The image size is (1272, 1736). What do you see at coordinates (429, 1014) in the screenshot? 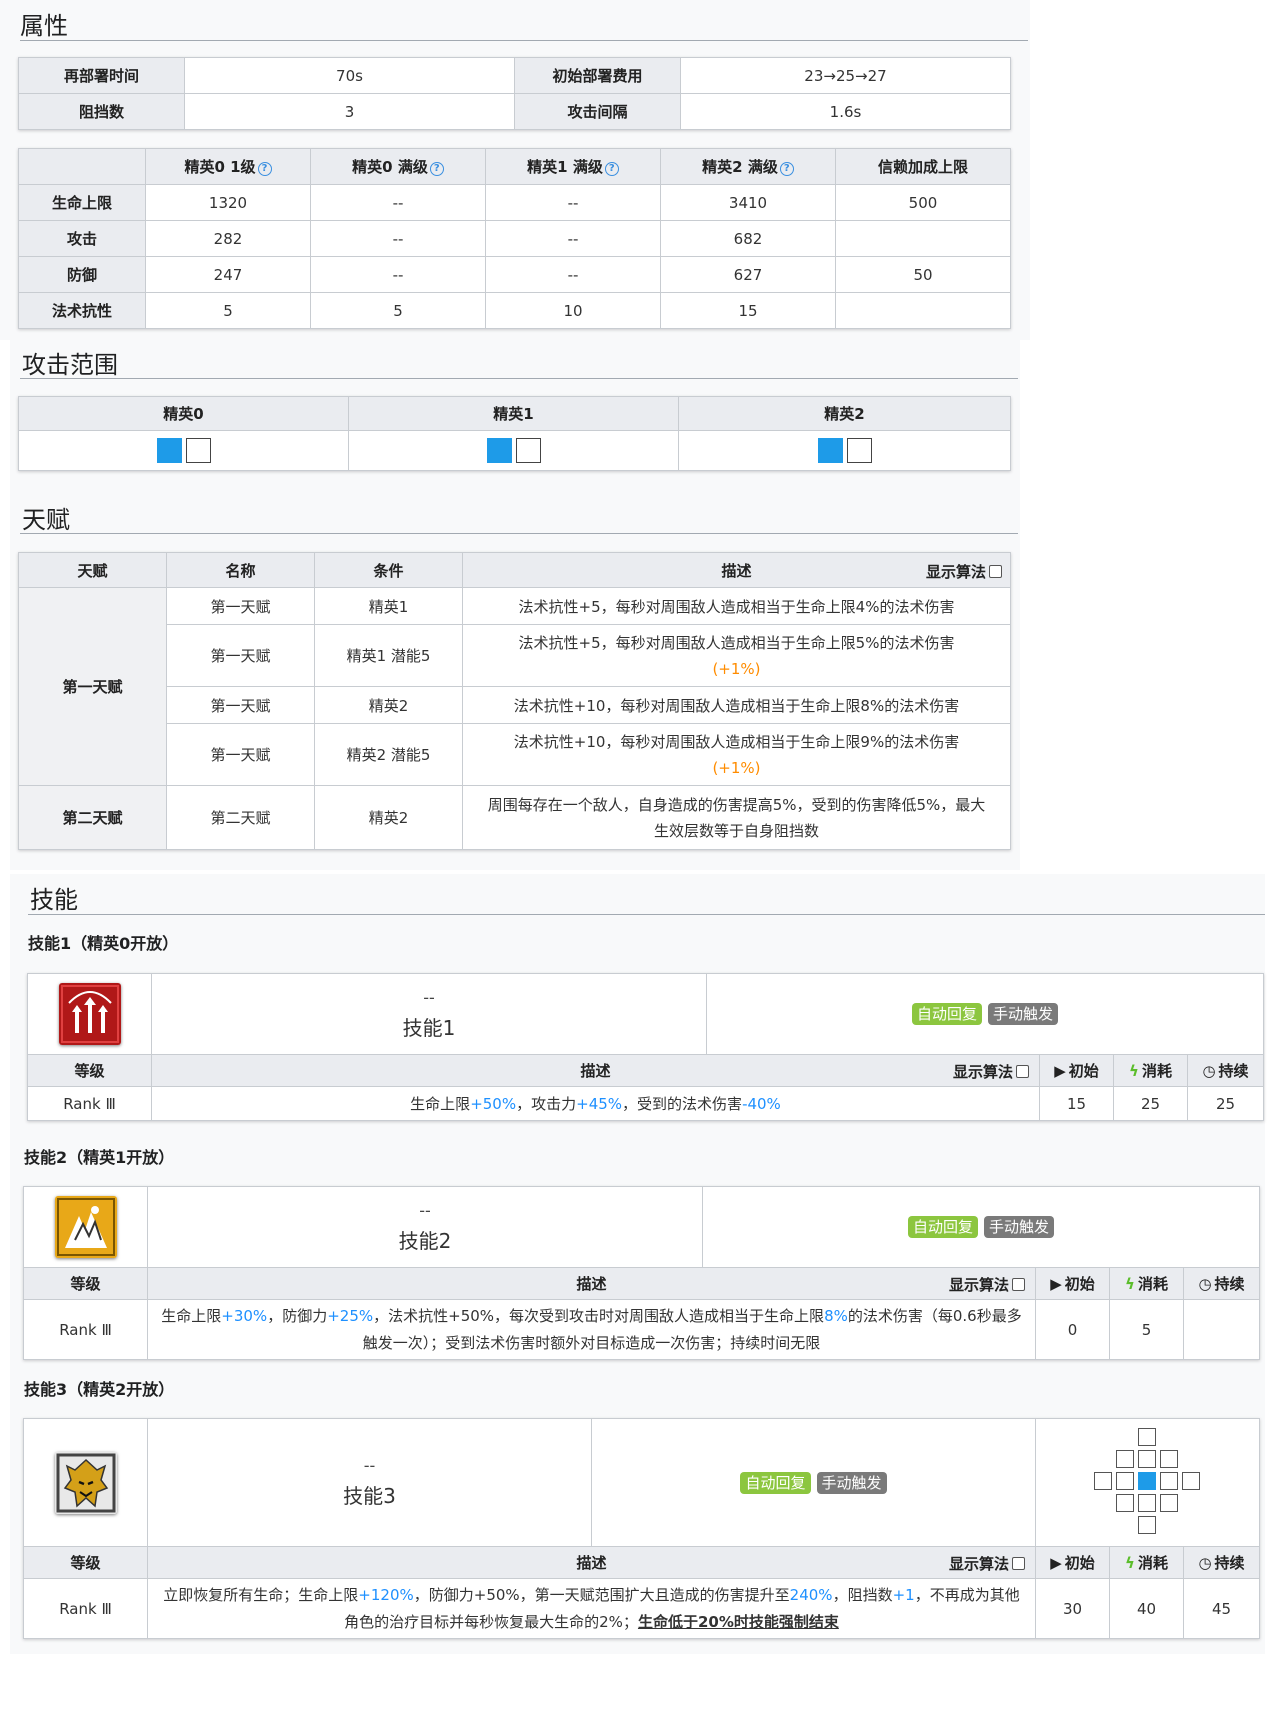
I see `skill-name-cell: -- 技能1` at bounding box center [429, 1014].